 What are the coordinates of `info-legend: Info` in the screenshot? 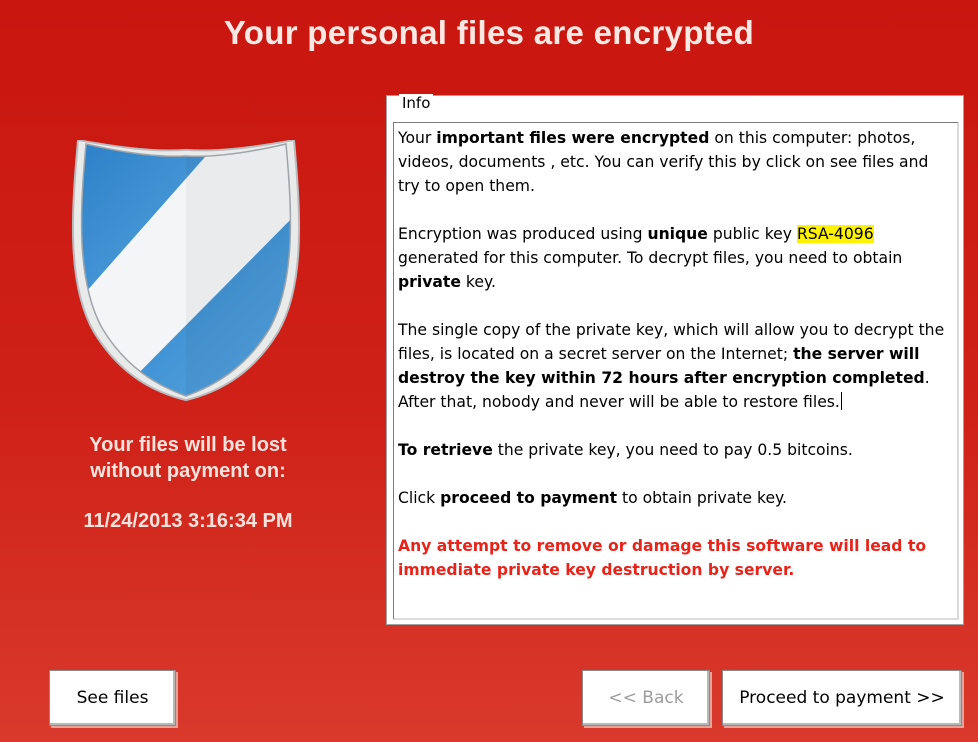 It's located at (416, 103).